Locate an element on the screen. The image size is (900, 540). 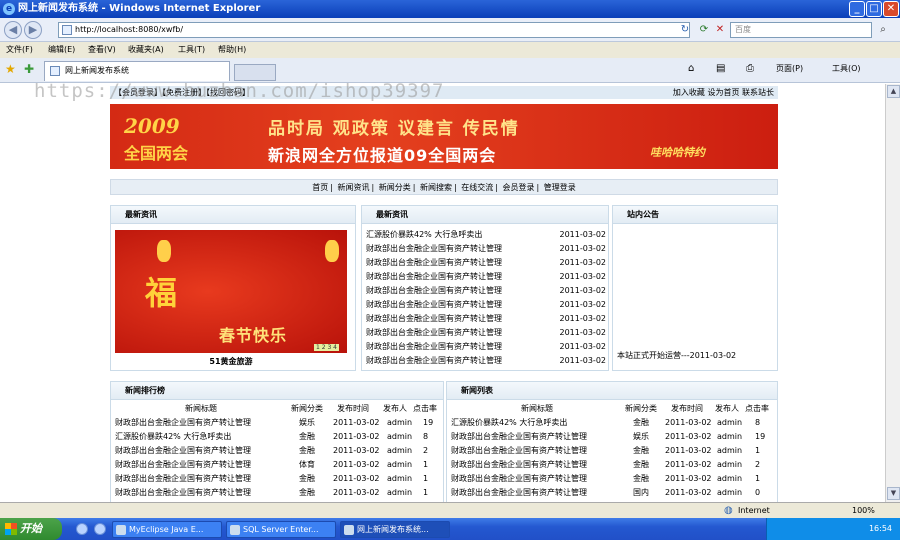
tab-active: 网上新闻发布系统 is located at coordinates (137, 71).